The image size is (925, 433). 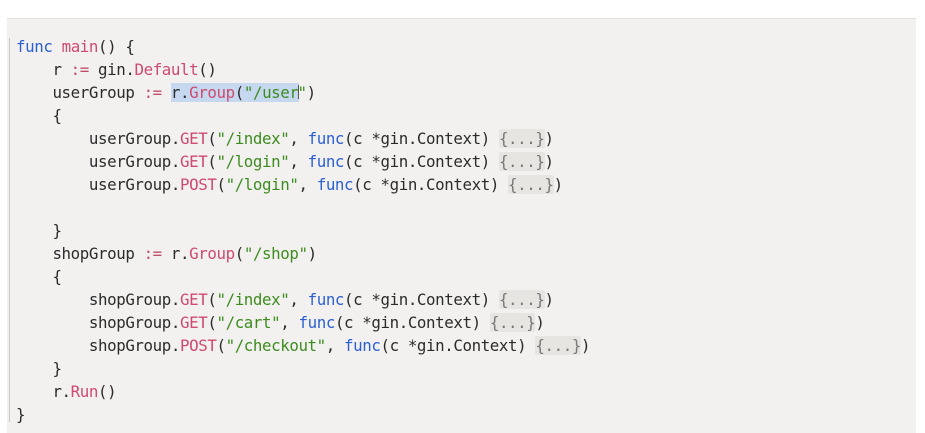 What do you see at coordinates (303, 253) in the screenshot?
I see `code-line: shopGroup := r.Group("/shop")` at bounding box center [303, 253].